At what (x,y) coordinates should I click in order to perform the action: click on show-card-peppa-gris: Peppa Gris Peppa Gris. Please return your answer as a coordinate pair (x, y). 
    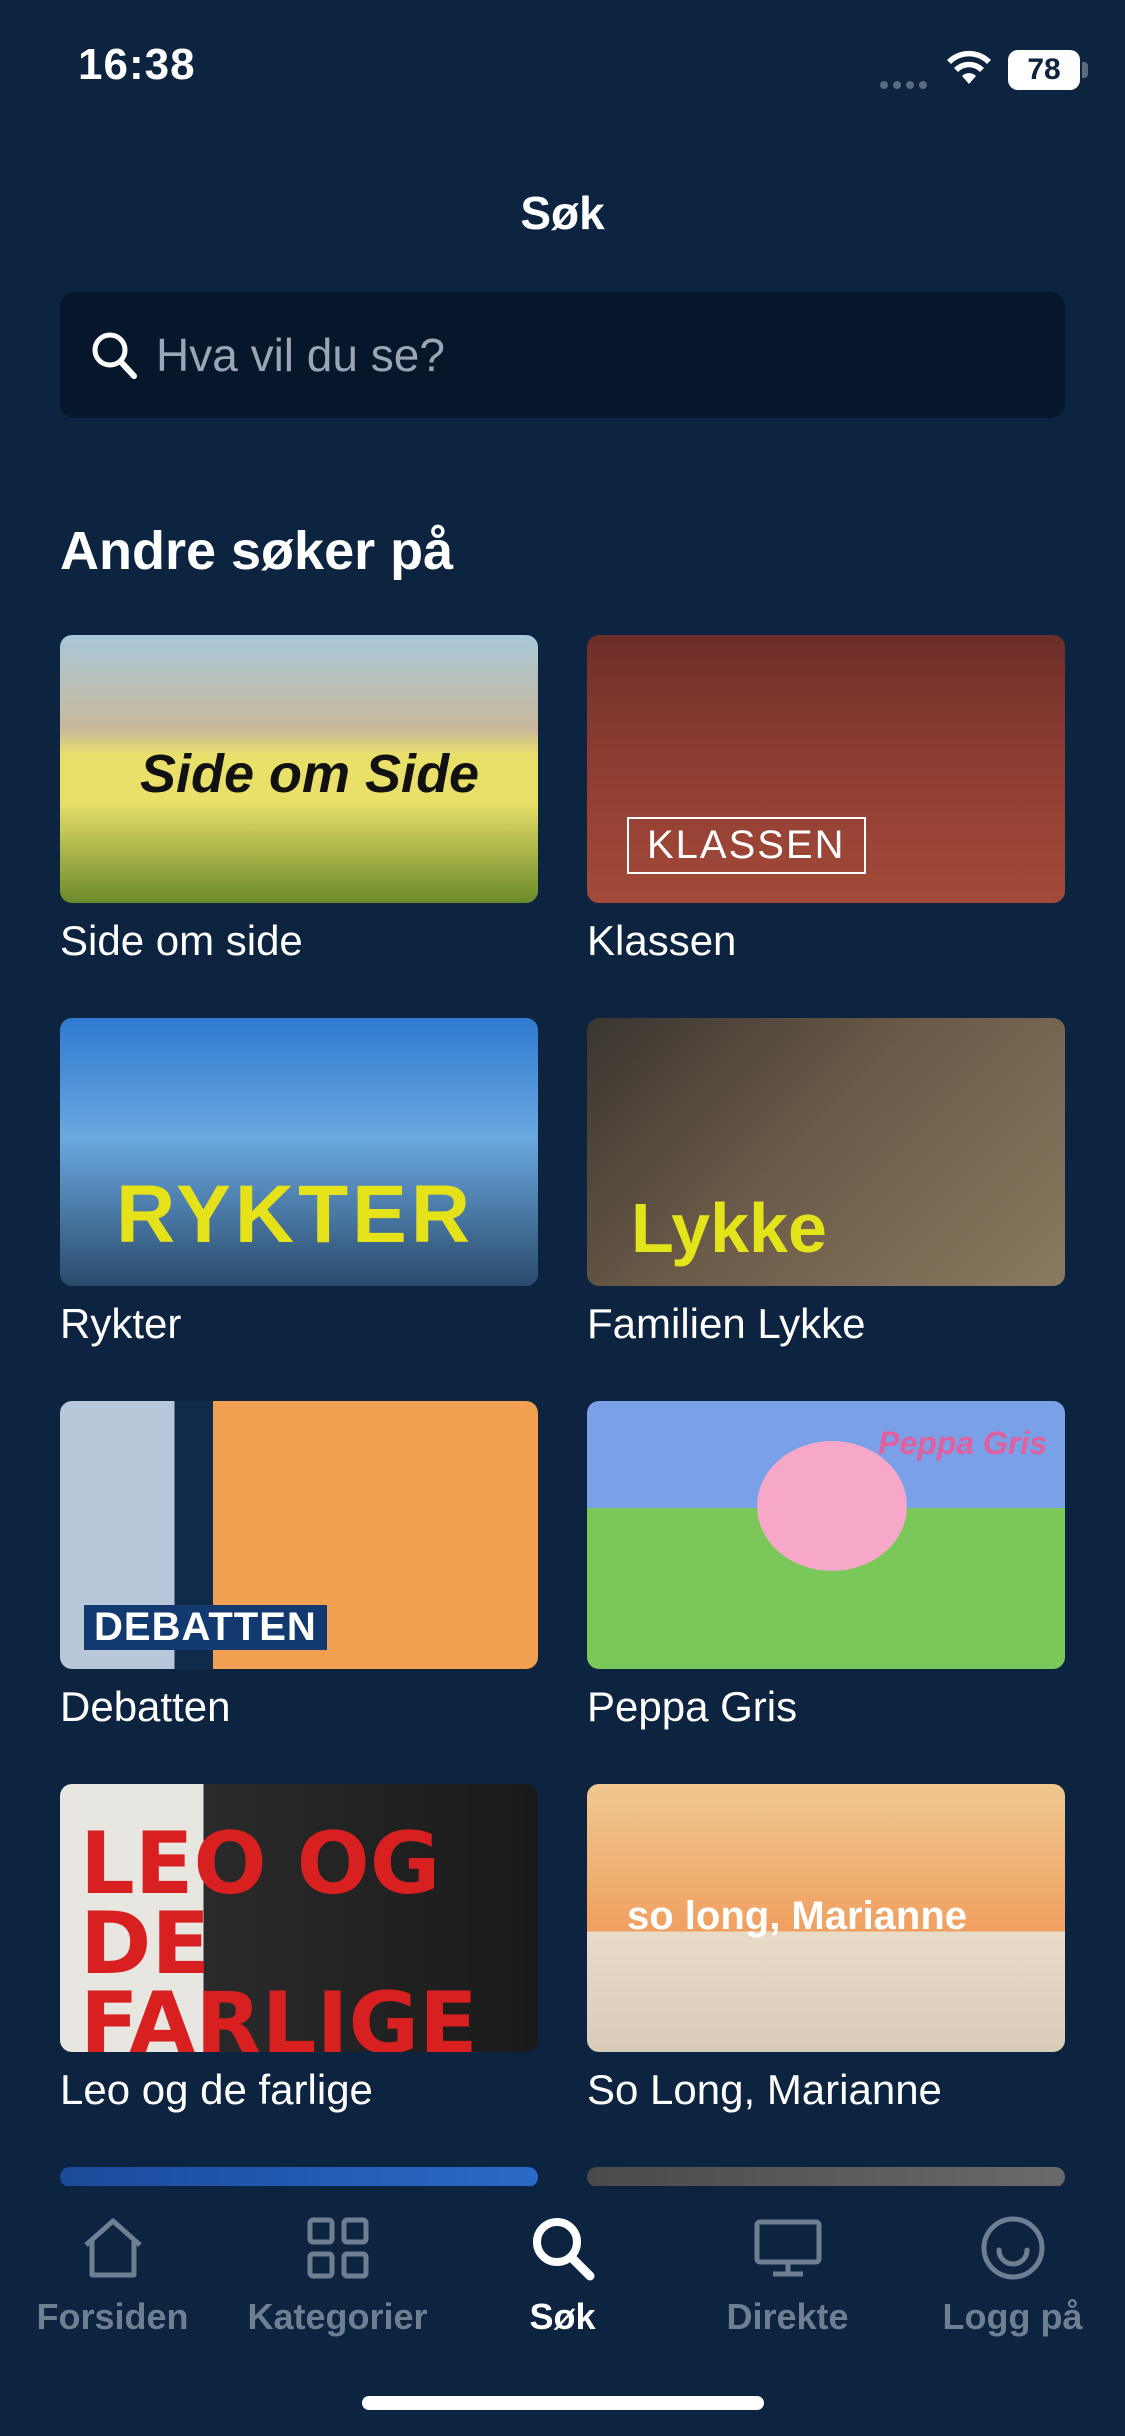
    Looking at the image, I should click on (826, 1566).